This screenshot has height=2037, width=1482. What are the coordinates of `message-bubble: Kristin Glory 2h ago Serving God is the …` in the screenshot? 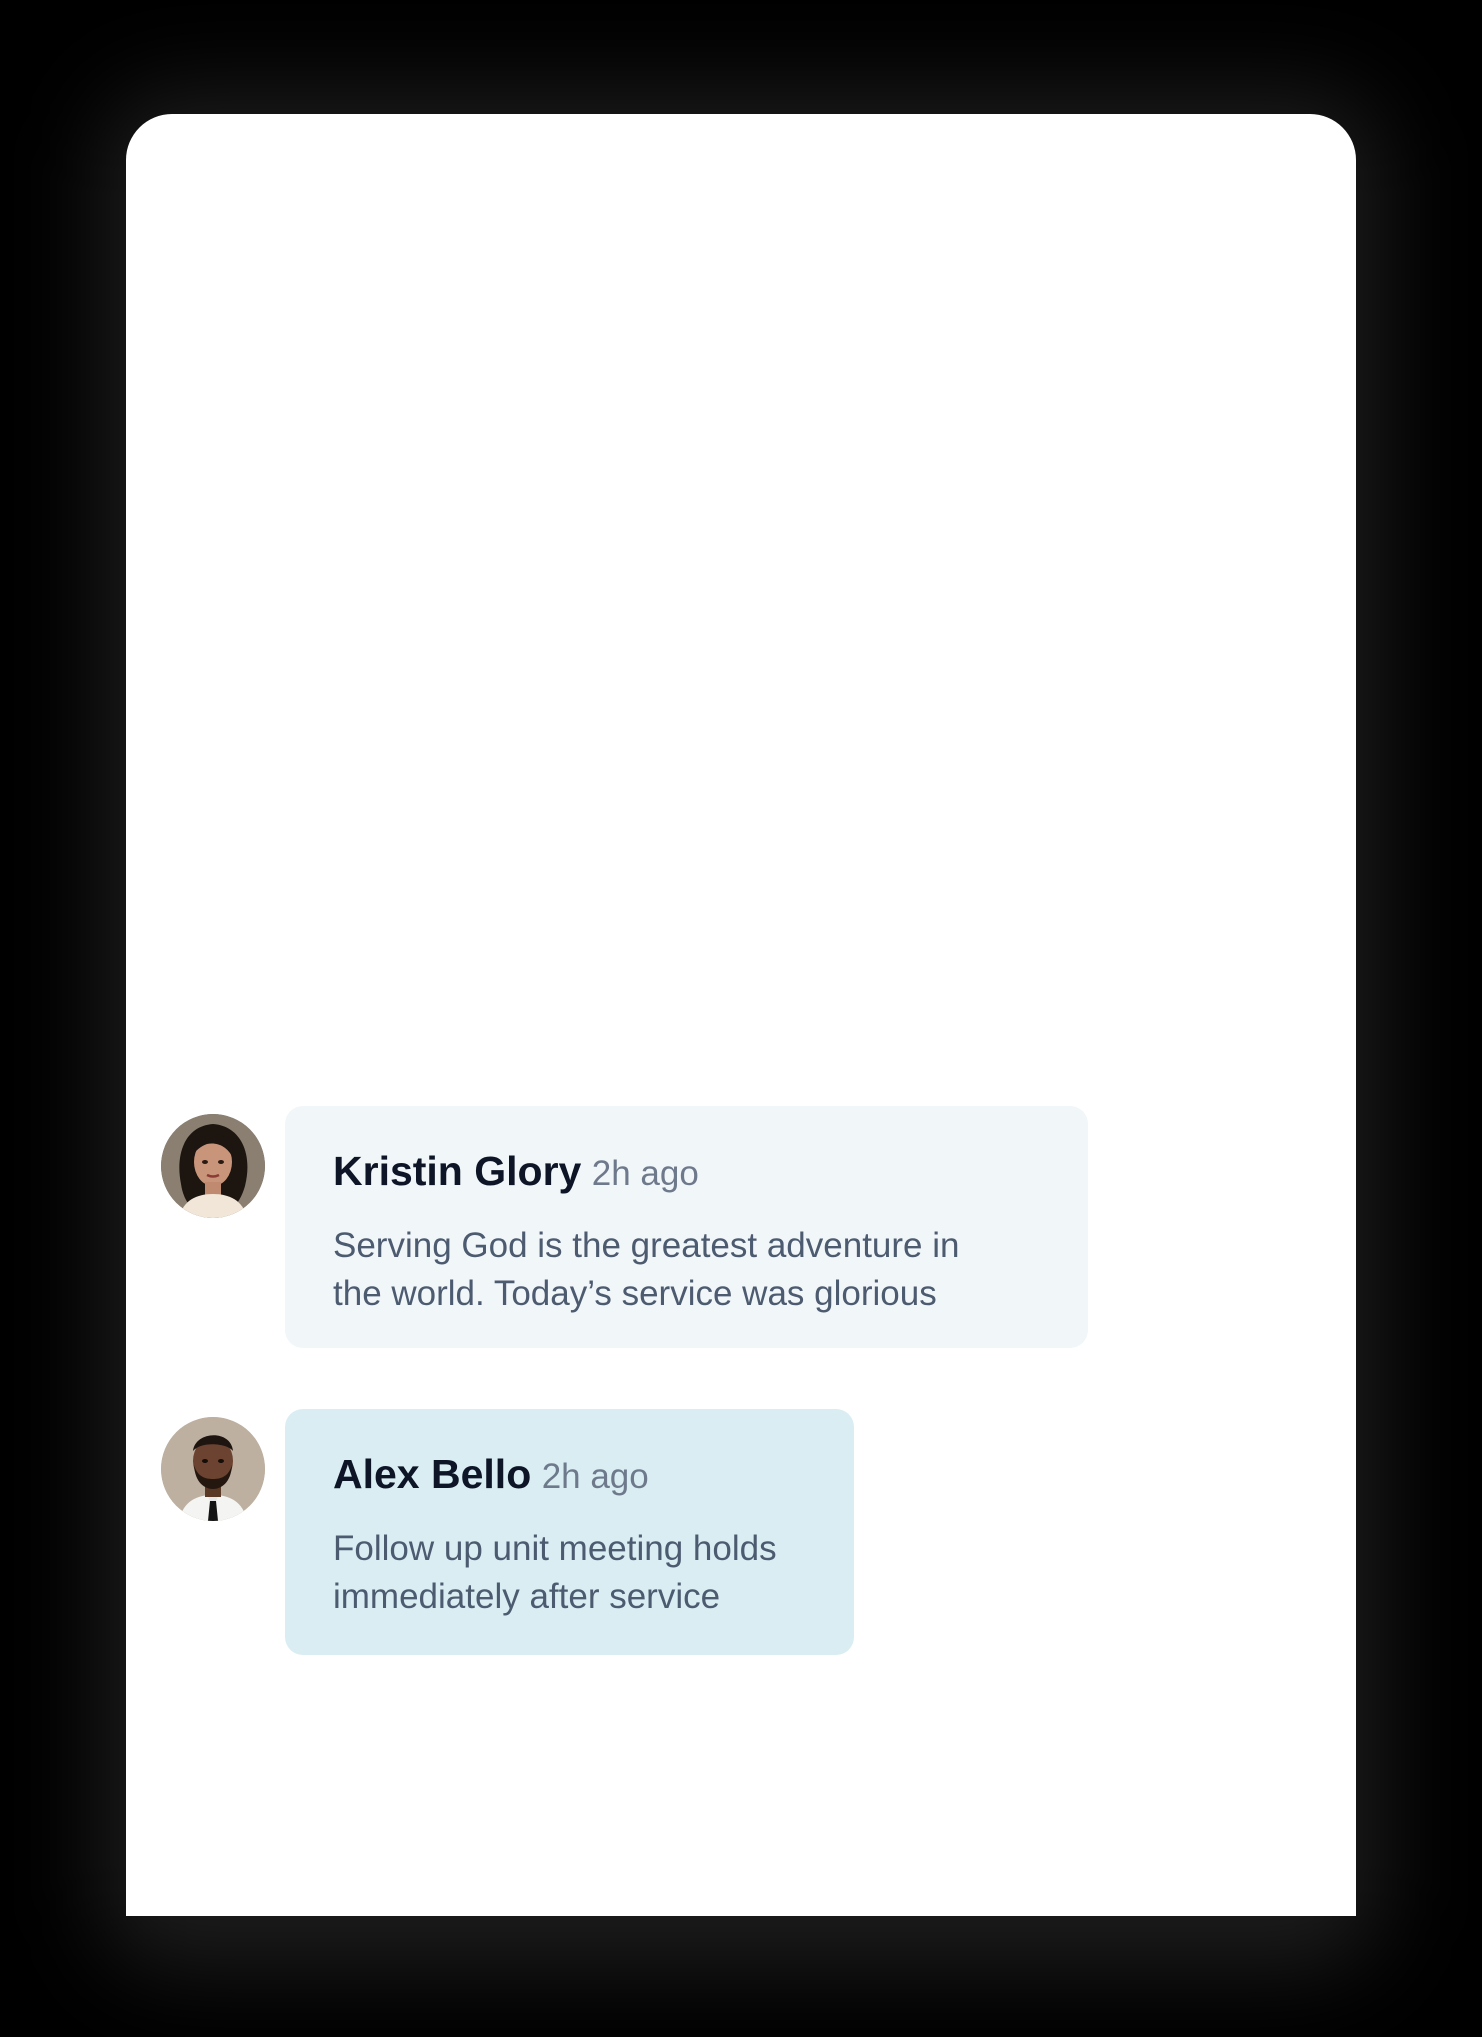 It's located at (686, 1227).